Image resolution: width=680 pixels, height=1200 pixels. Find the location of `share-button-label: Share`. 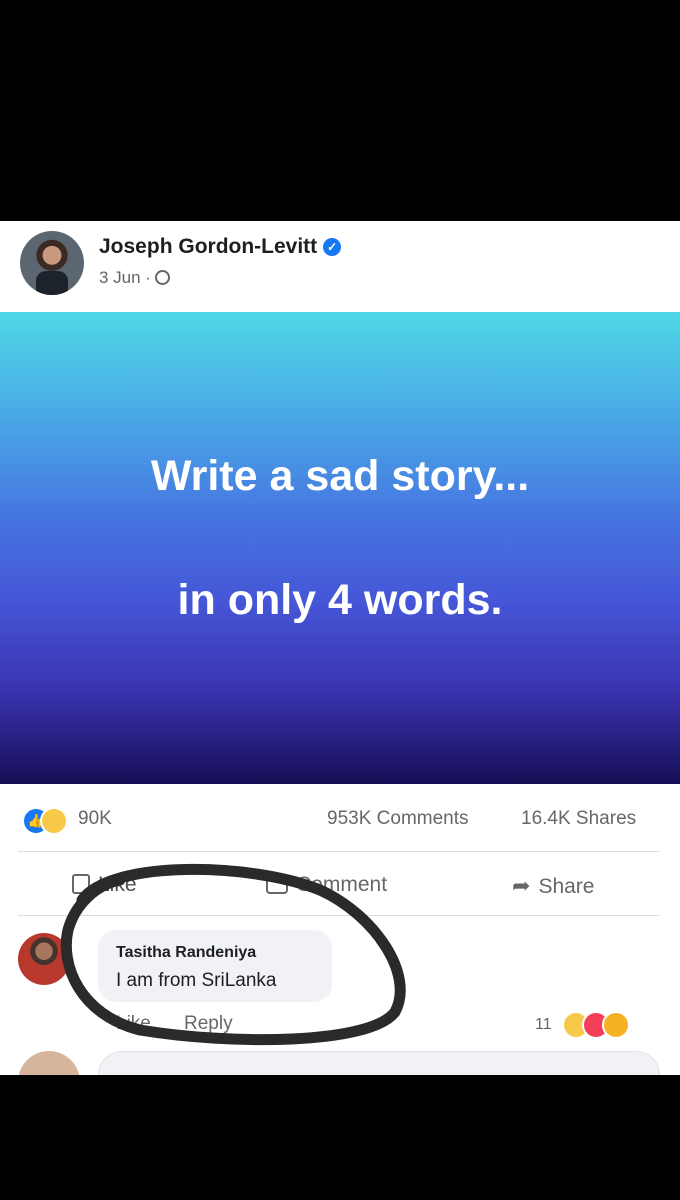

share-button-label: Share is located at coordinates (566, 886).